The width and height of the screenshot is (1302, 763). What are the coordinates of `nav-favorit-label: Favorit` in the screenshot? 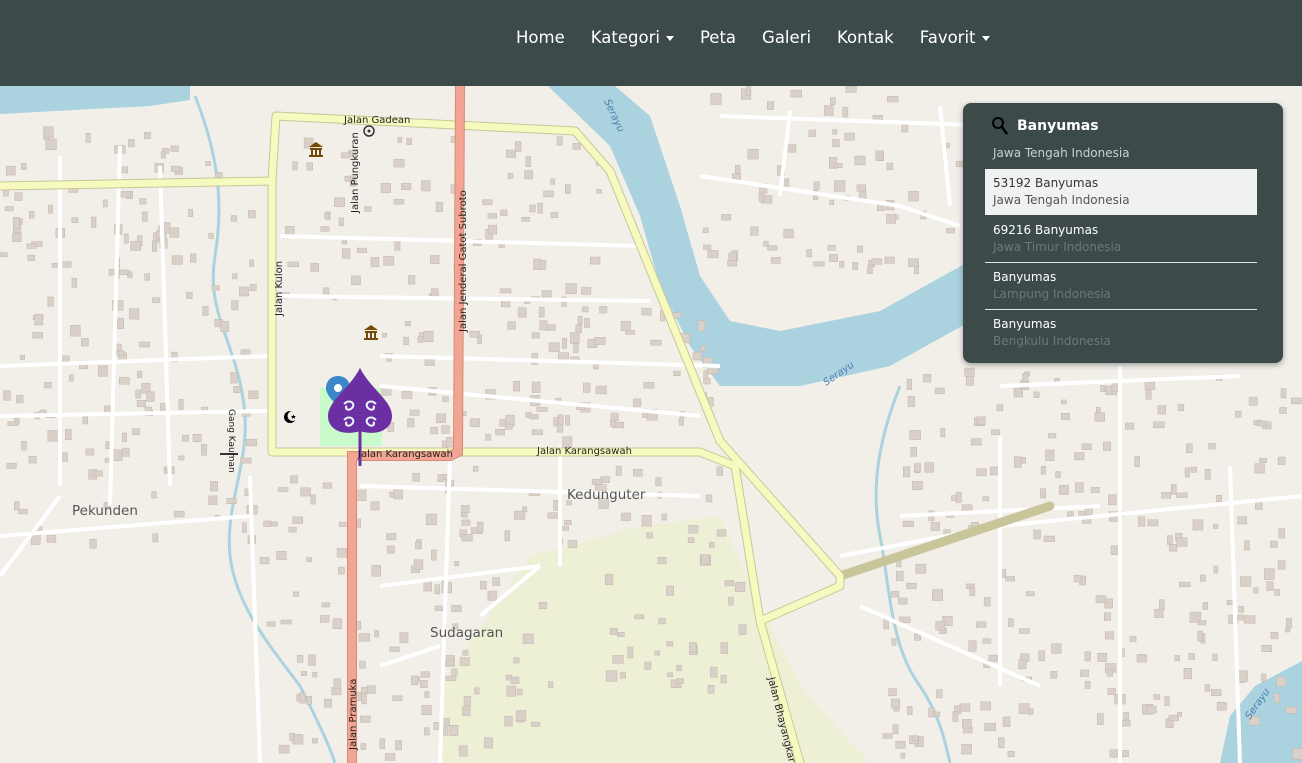 It's located at (947, 37).